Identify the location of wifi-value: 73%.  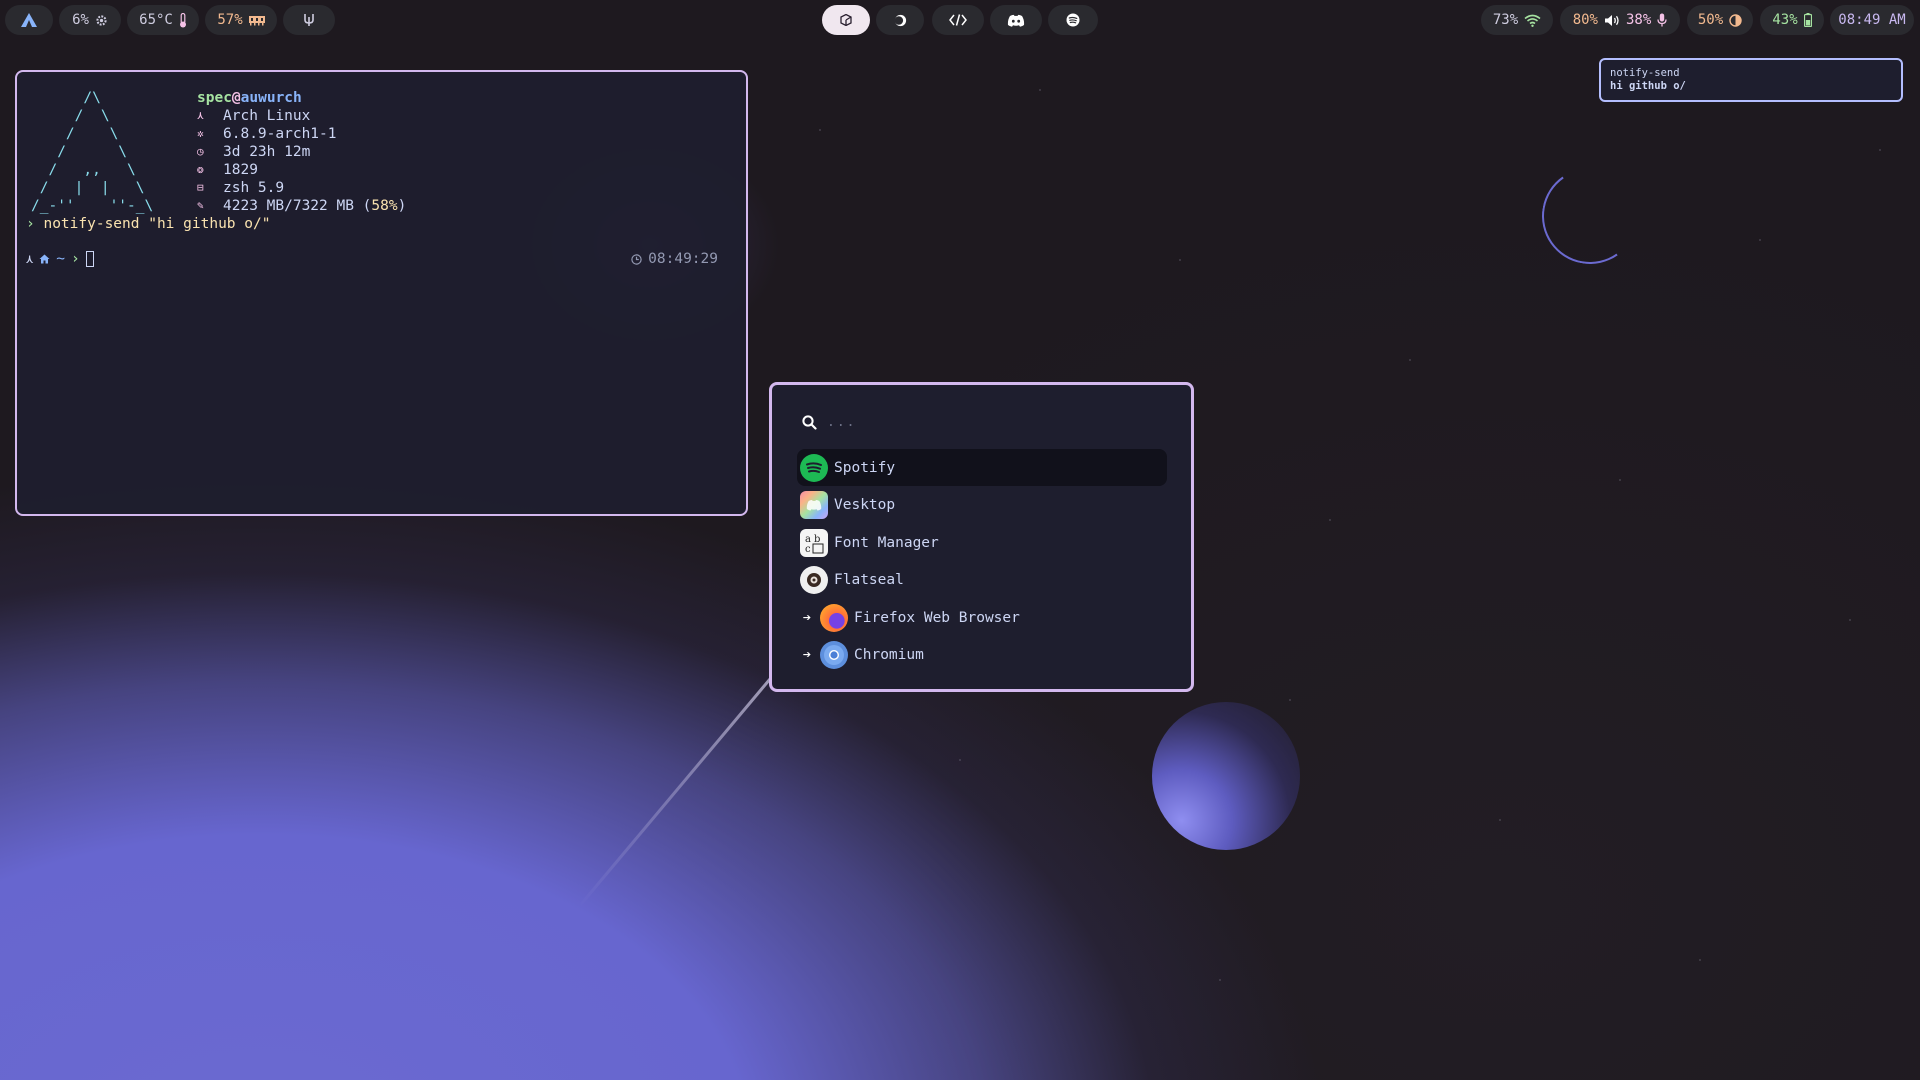
(1505, 20).